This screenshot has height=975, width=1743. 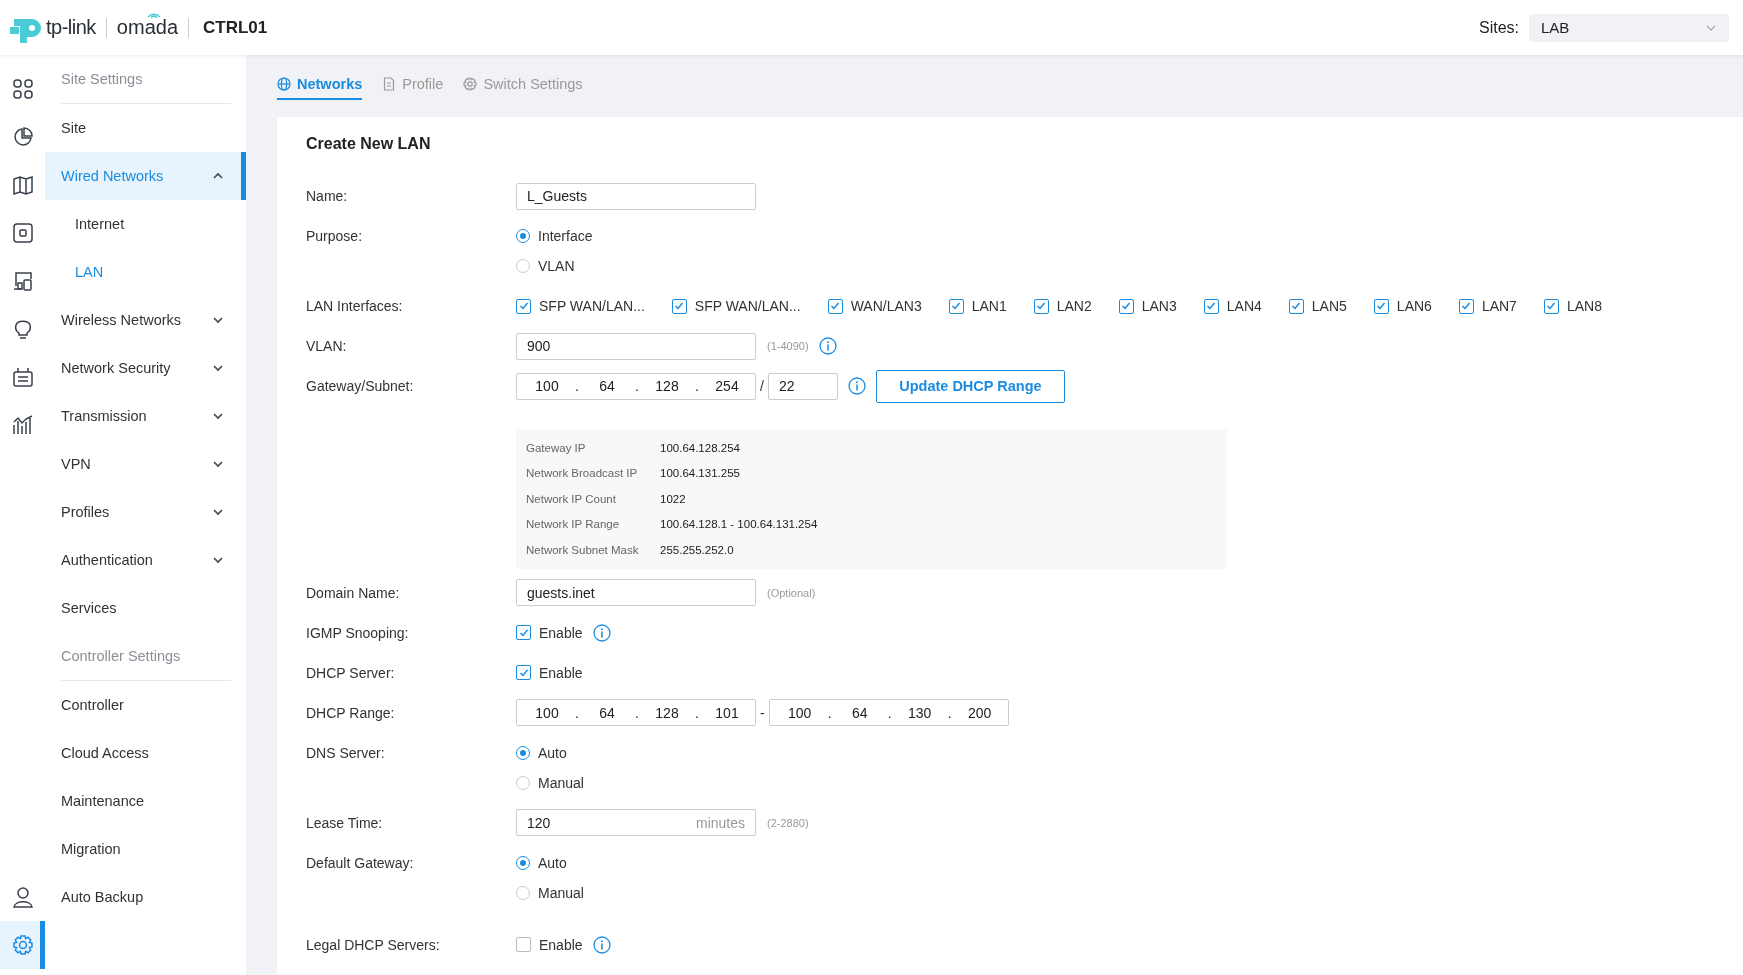 I want to click on sidebar-item: Cloud Access, so click(x=145, y=753).